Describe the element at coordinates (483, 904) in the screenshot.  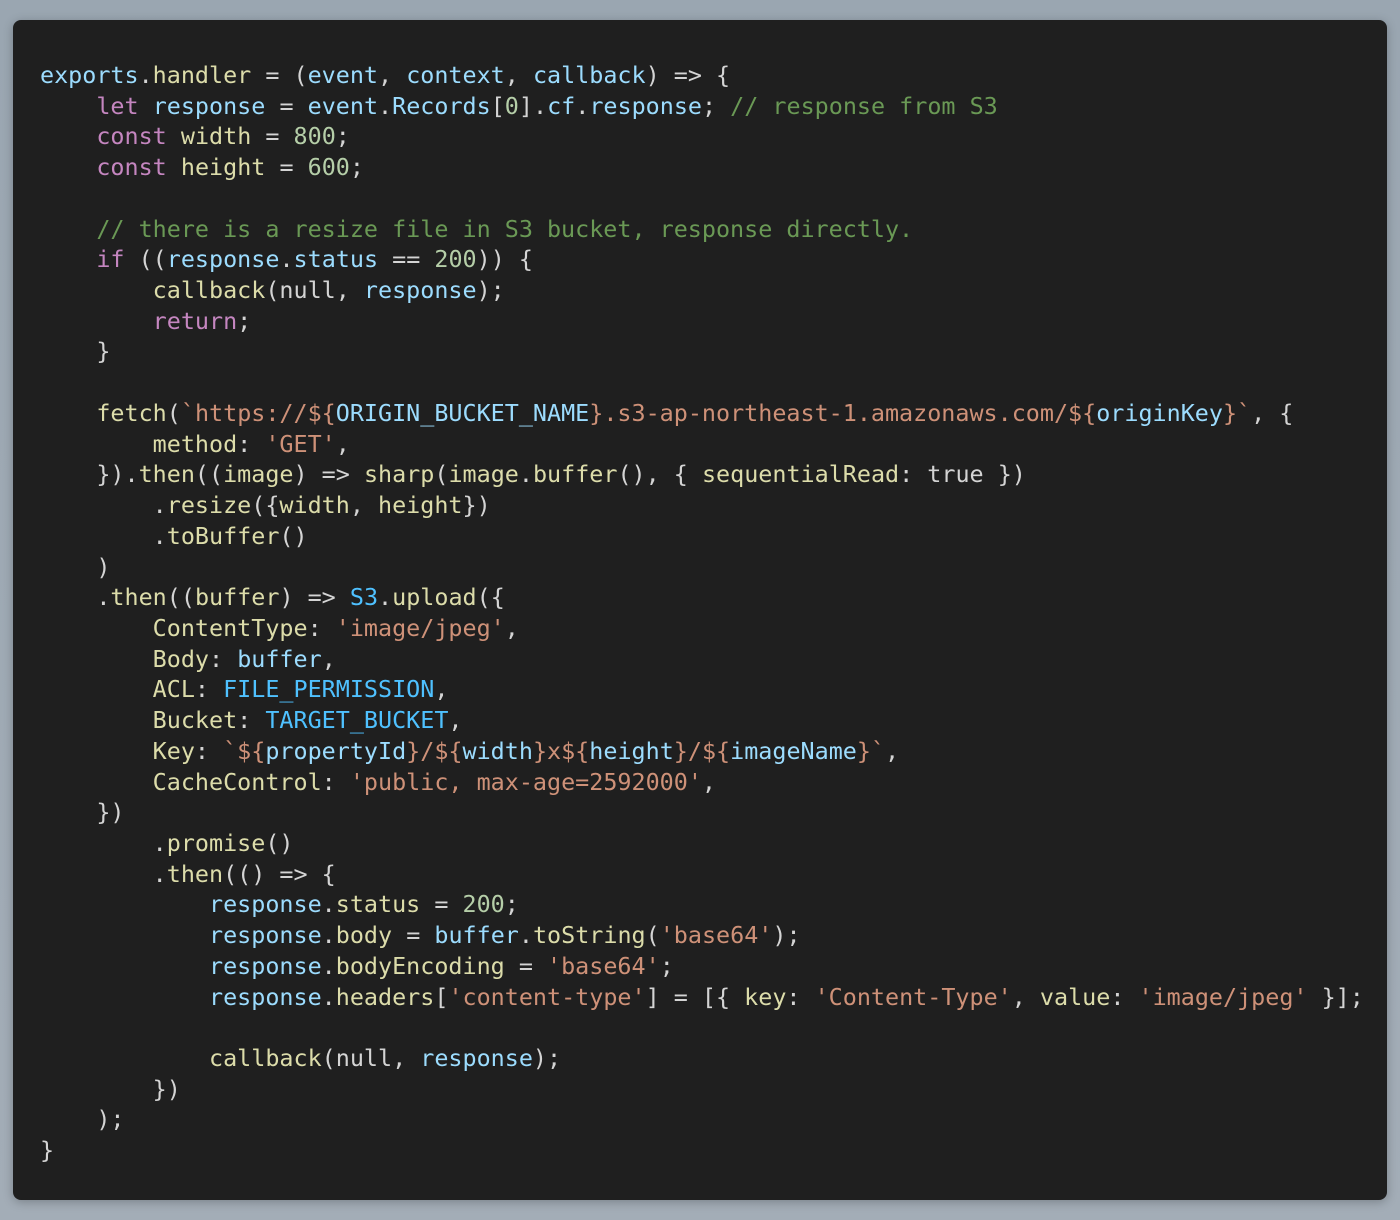
I see `code-token: 200` at that location.